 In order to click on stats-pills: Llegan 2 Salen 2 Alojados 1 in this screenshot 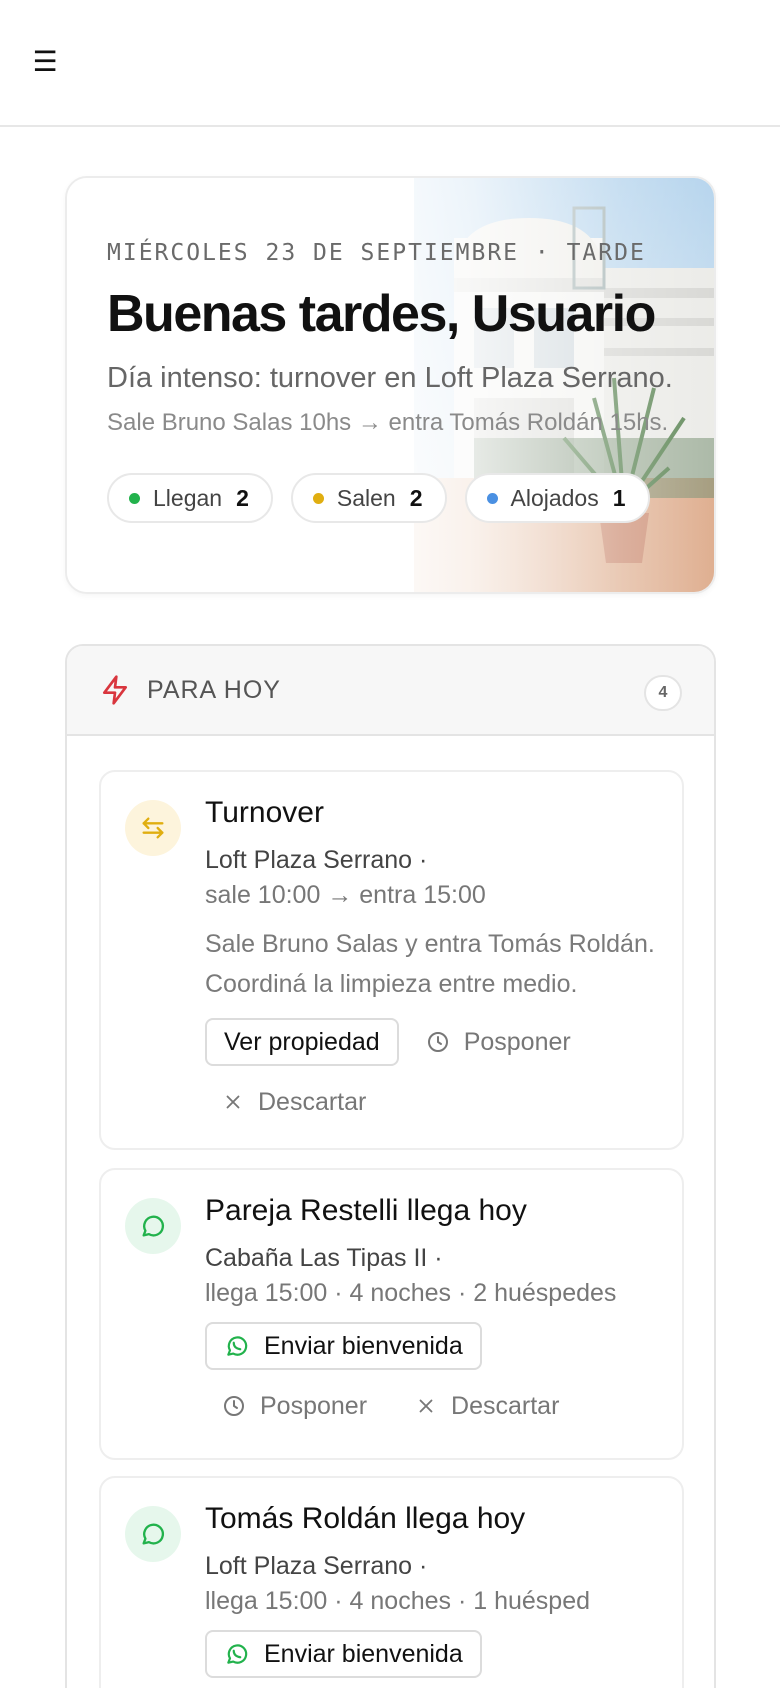, I will do `click(400, 498)`.